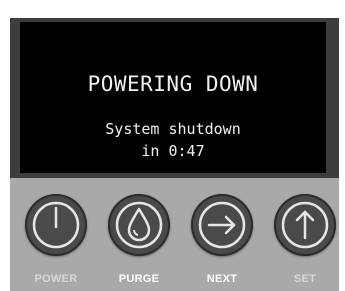 This screenshot has height=291, width=345. I want to click on set-button, so click(305, 225).